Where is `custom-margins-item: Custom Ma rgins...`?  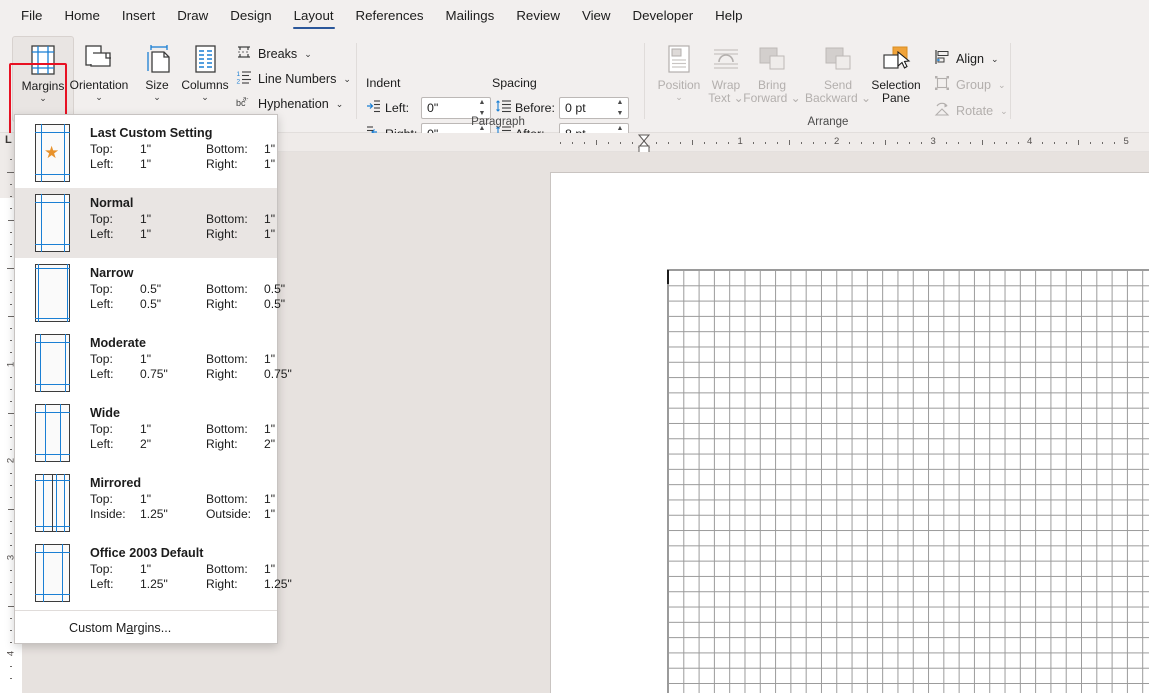
custom-margins-item: Custom Ma rgins... is located at coordinates (146, 628).